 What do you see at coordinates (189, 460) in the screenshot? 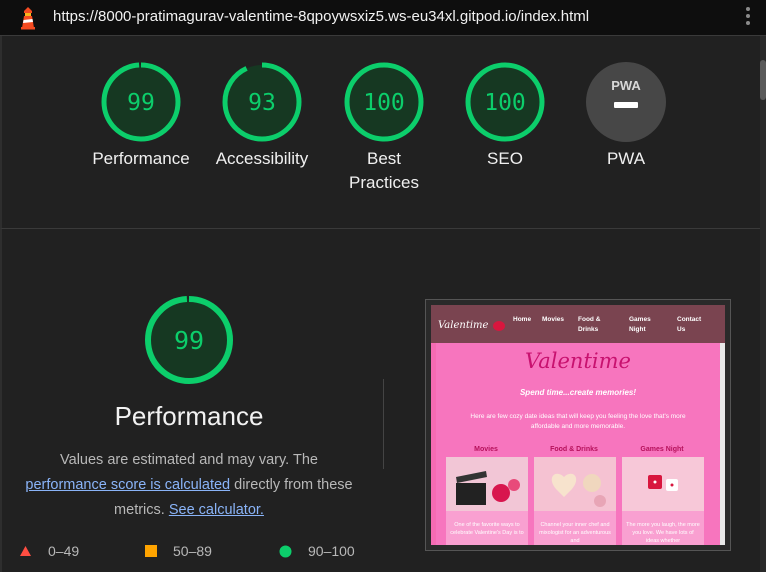
I see `desc-text: Values are estimated and may vary. The` at bounding box center [189, 460].